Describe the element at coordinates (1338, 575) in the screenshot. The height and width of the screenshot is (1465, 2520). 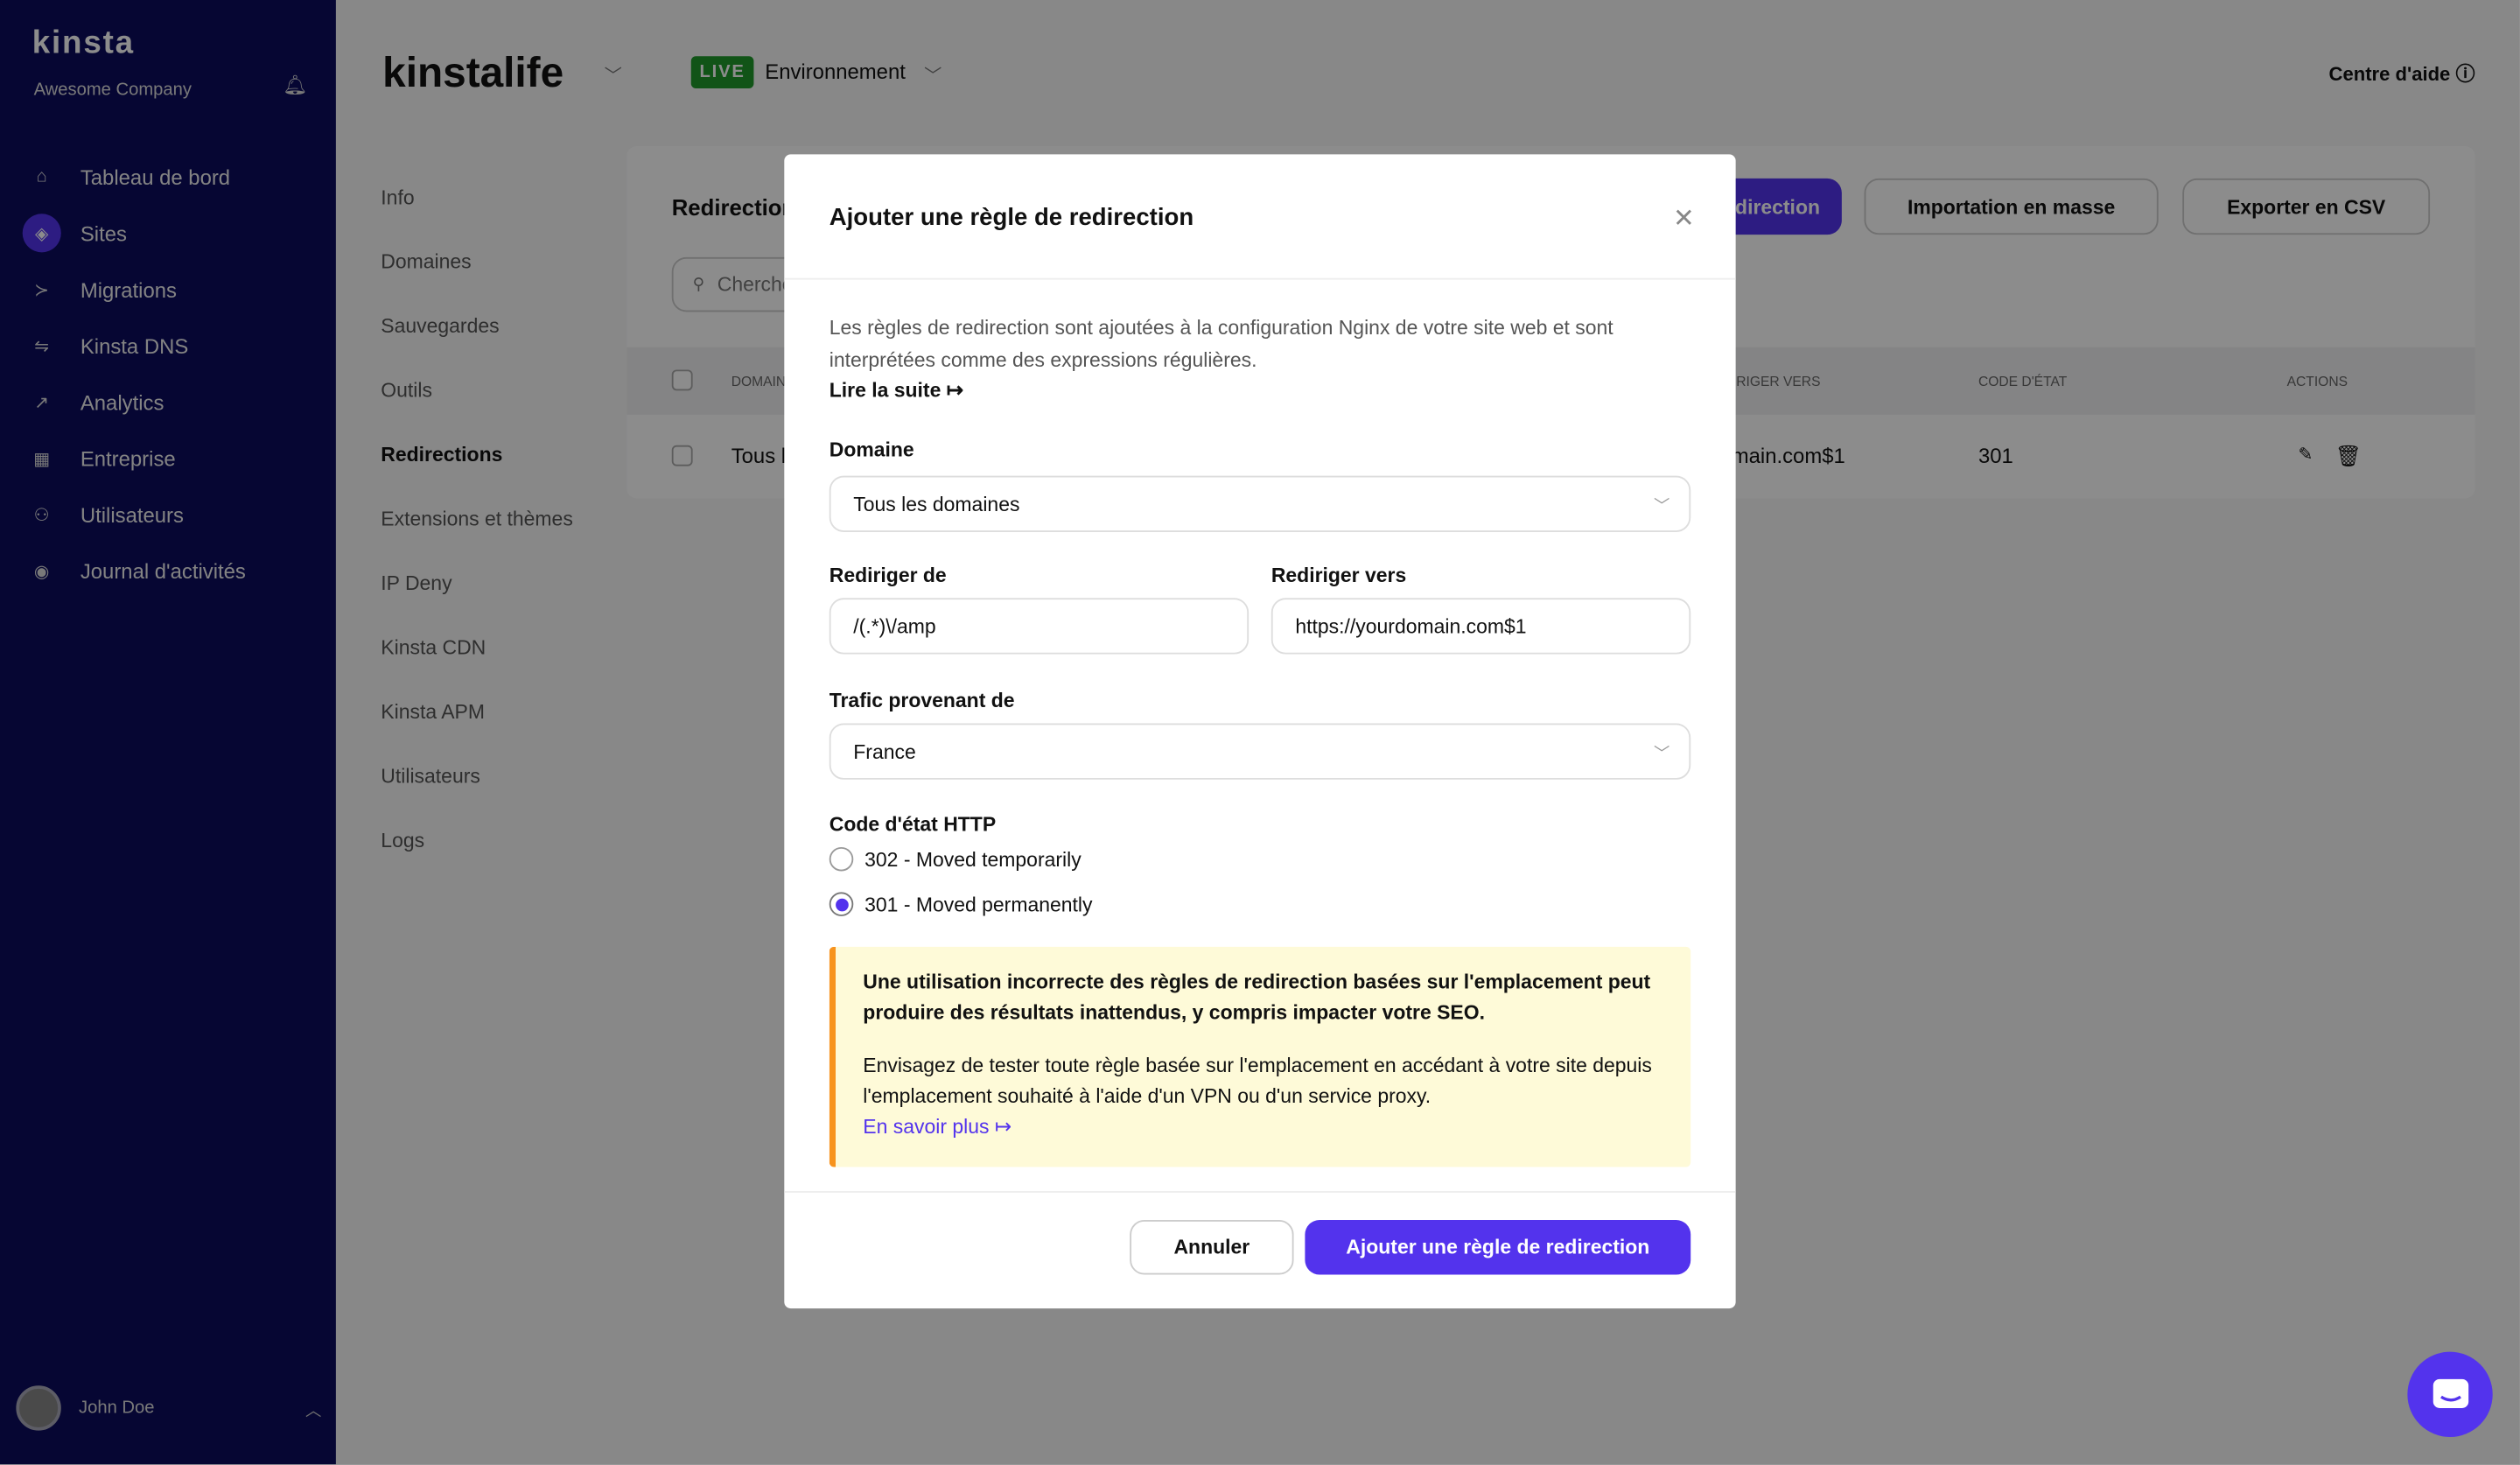
I see `redirect-to-label: Rediriger vers` at that location.